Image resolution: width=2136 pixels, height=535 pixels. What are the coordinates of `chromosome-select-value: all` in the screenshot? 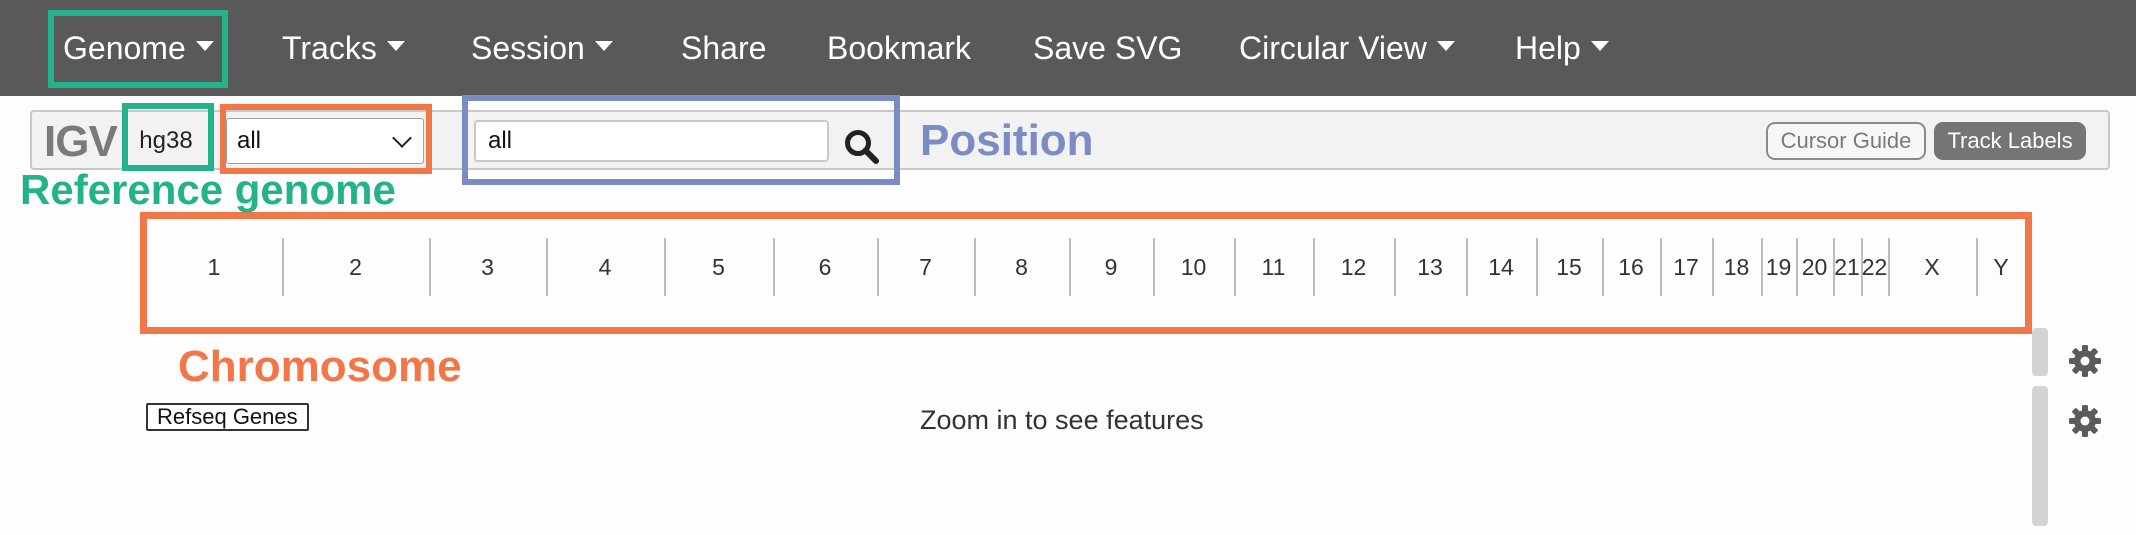 It's located at (249, 140).